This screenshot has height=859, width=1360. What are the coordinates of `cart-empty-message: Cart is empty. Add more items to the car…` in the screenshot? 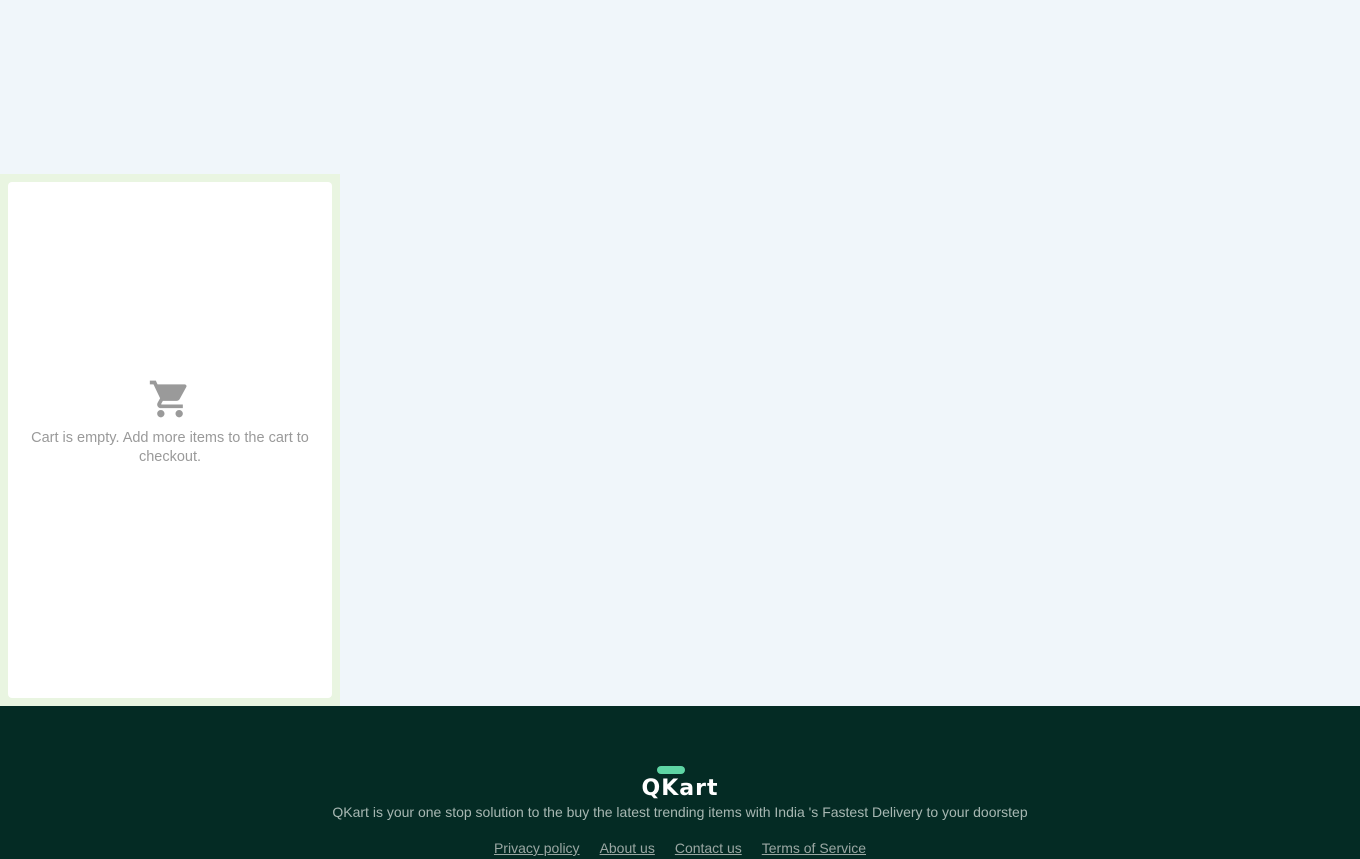 It's located at (170, 447).